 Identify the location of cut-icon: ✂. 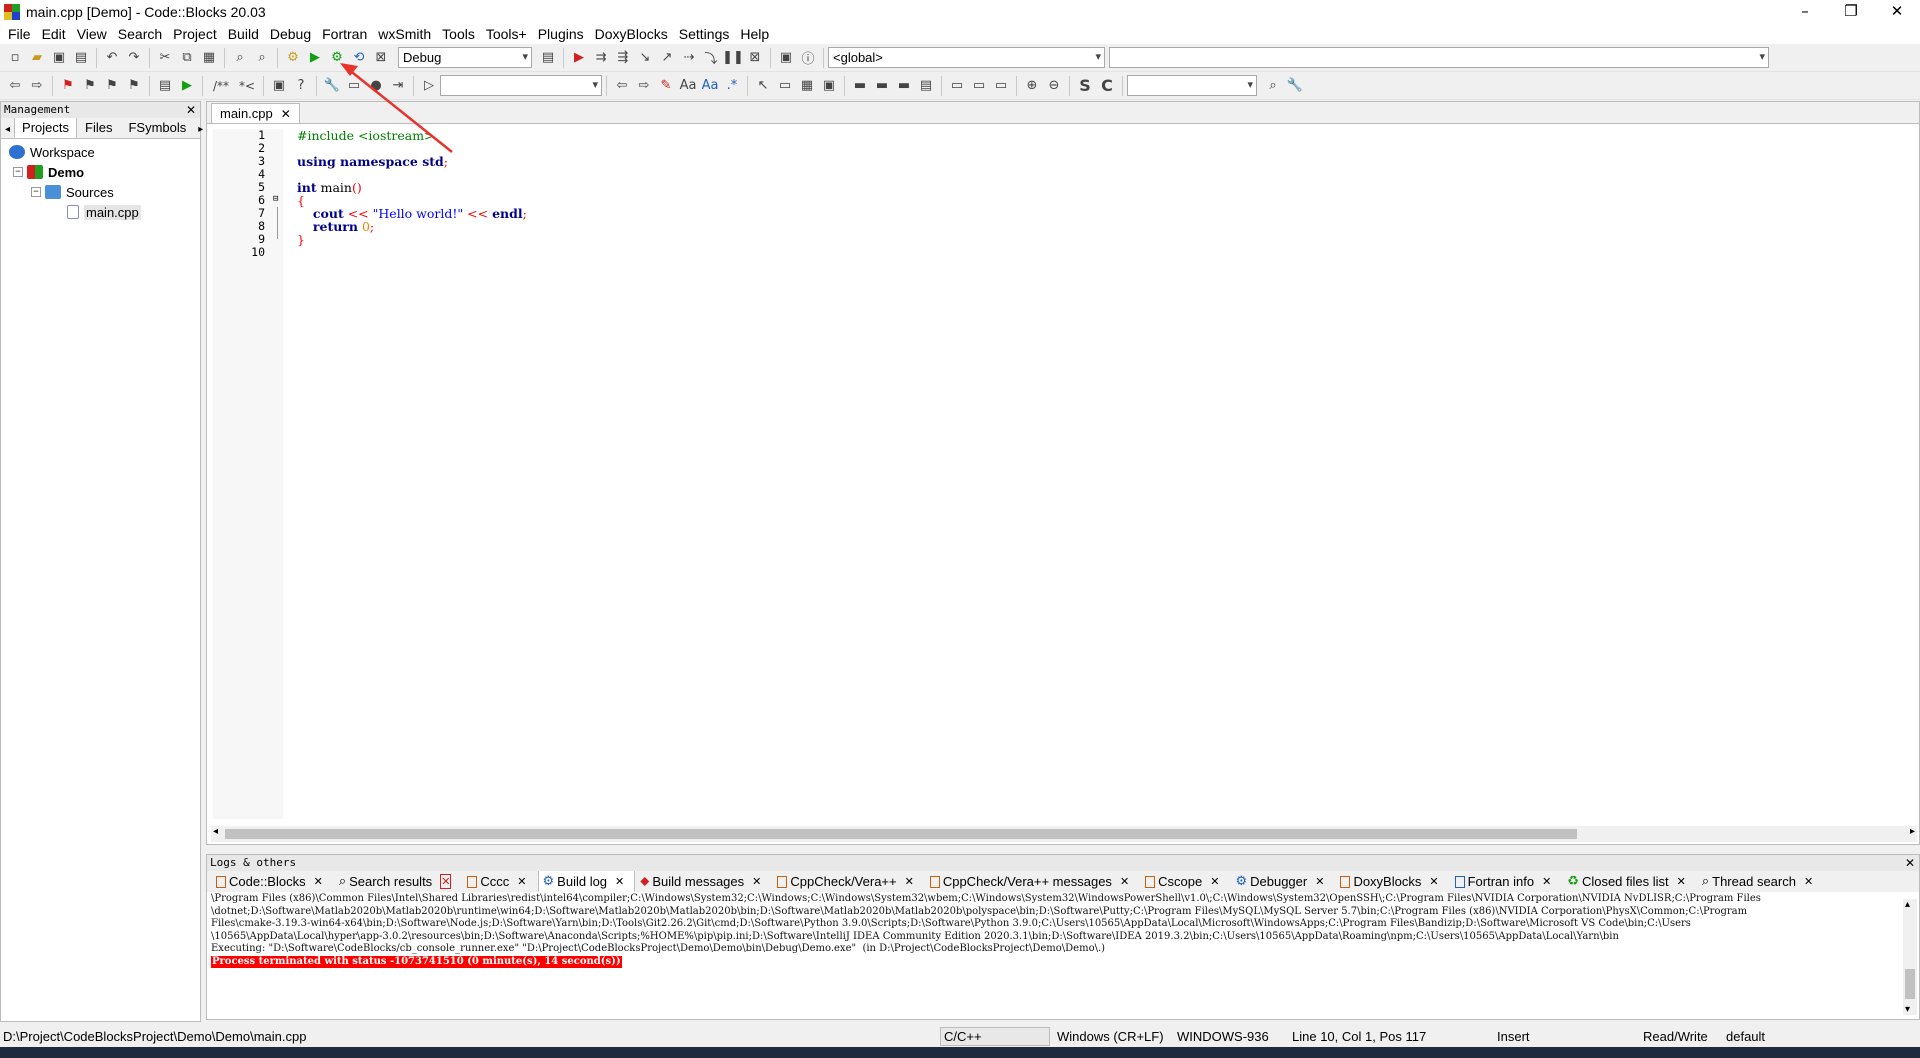
(165, 58).